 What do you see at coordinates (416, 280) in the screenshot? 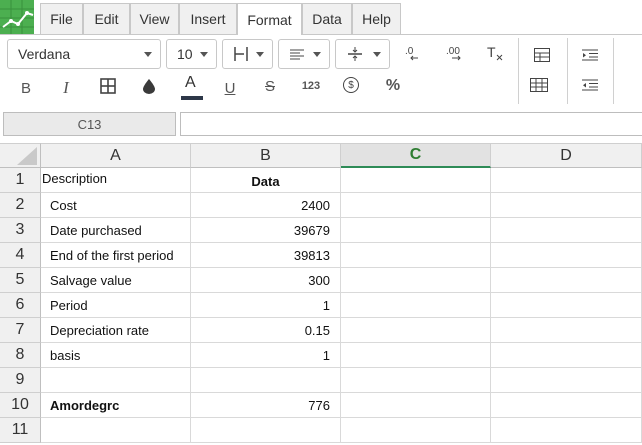
I see `cell-c5` at bounding box center [416, 280].